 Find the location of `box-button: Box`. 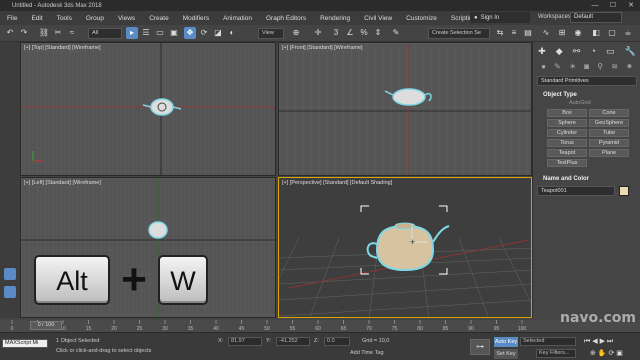

box-button: Box is located at coordinates (567, 113).